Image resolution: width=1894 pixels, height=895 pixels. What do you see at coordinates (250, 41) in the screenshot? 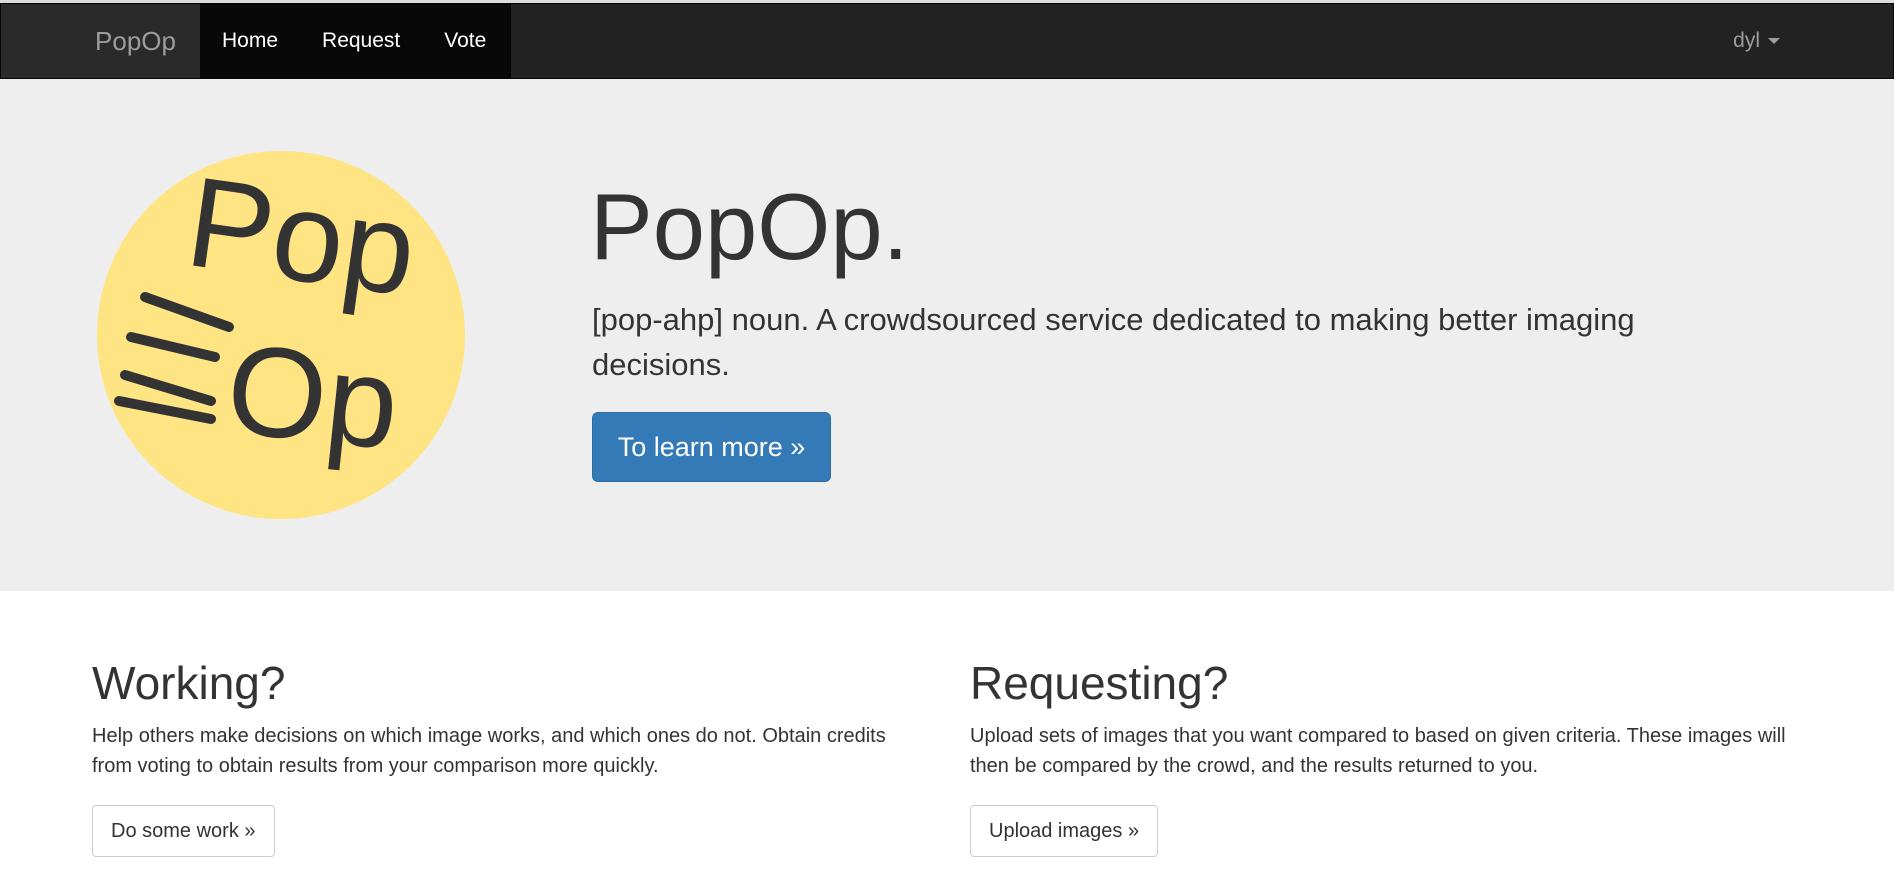
I see `nav-home: Home` at bounding box center [250, 41].